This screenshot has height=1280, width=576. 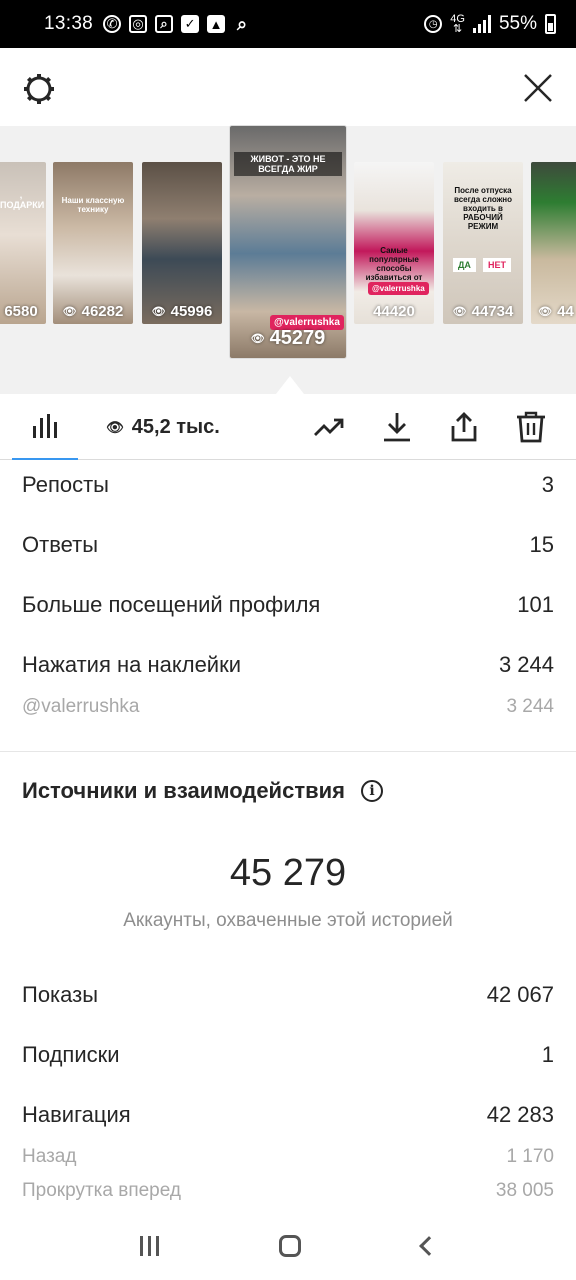 I want to click on system-navigation-bar, so click(x=288, y=1246).